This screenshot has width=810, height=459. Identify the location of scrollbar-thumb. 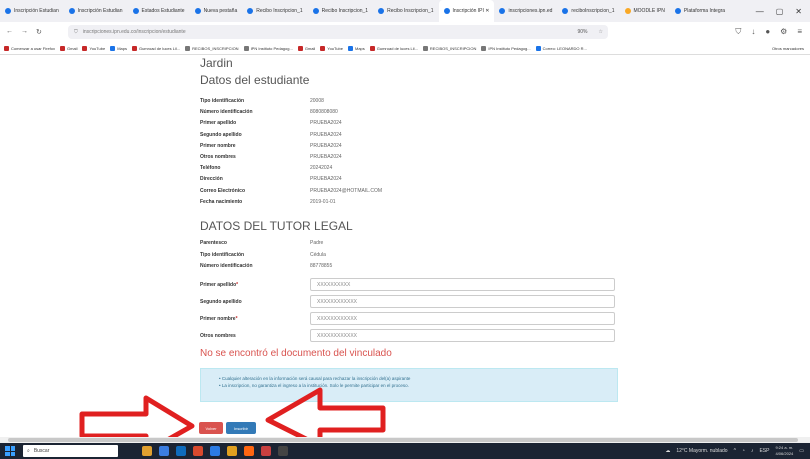
(403, 440).